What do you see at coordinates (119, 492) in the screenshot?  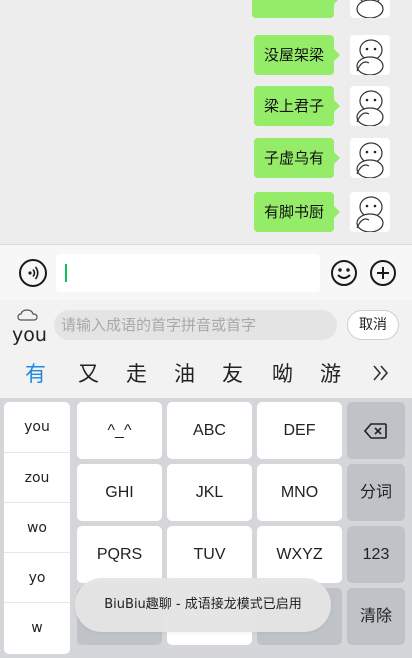 I see `key-ghi: GHI` at bounding box center [119, 492].